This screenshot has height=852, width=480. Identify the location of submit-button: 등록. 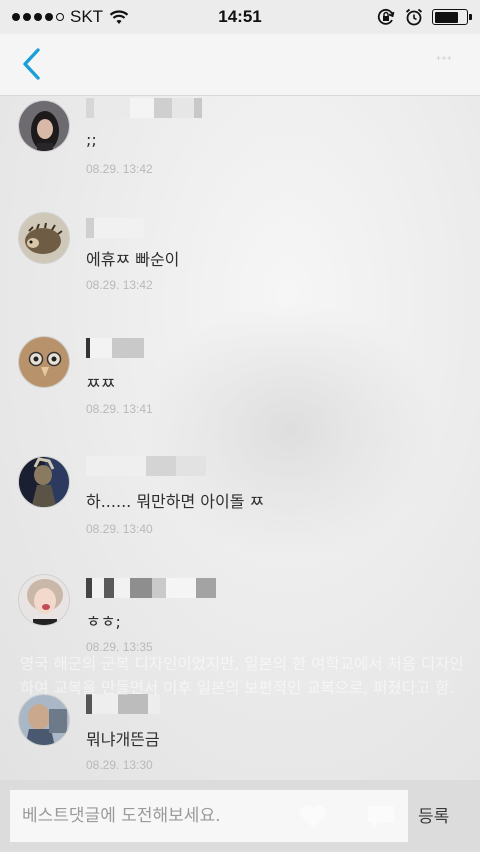
(433, 814).